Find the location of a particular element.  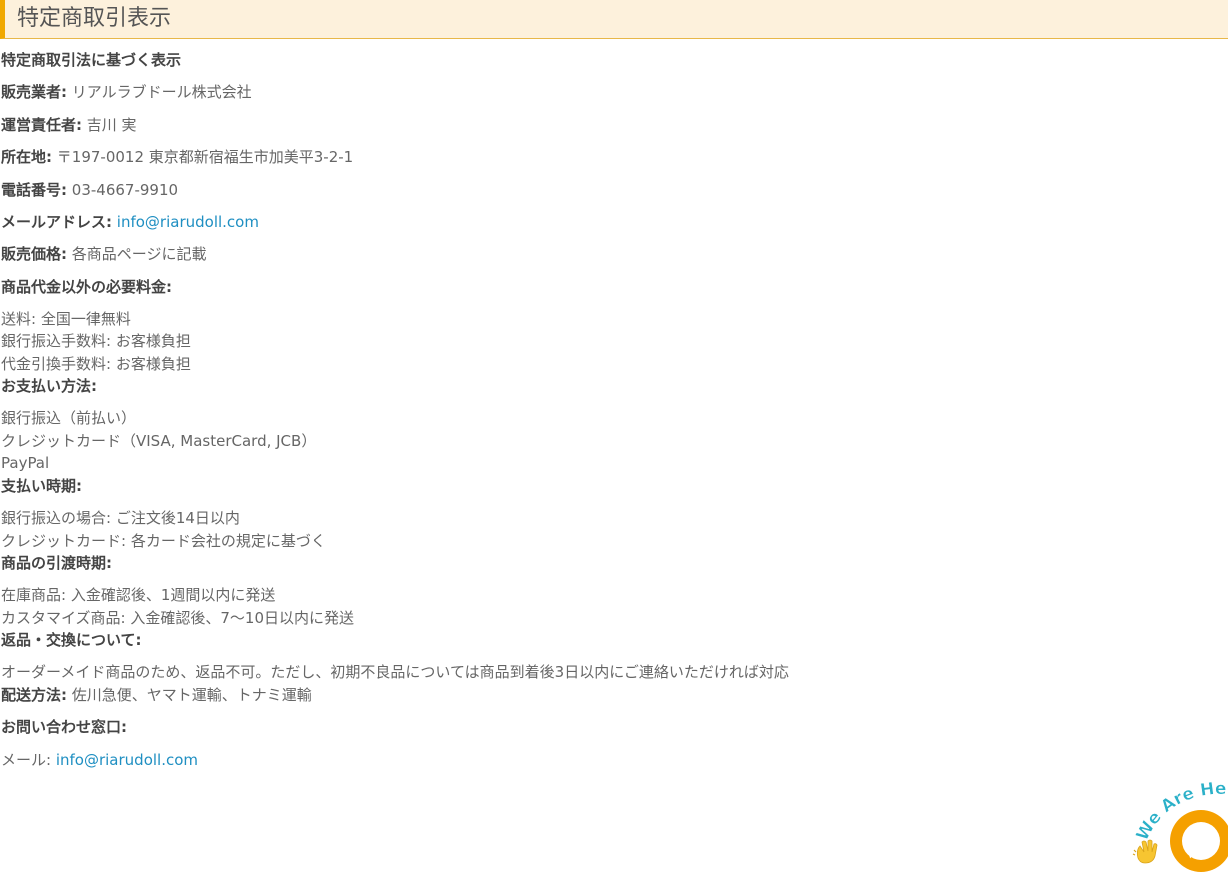

shipping-value: 佐川急便、ヤマト運輸、トナミ運輸 is located at coordinates (191, 695).